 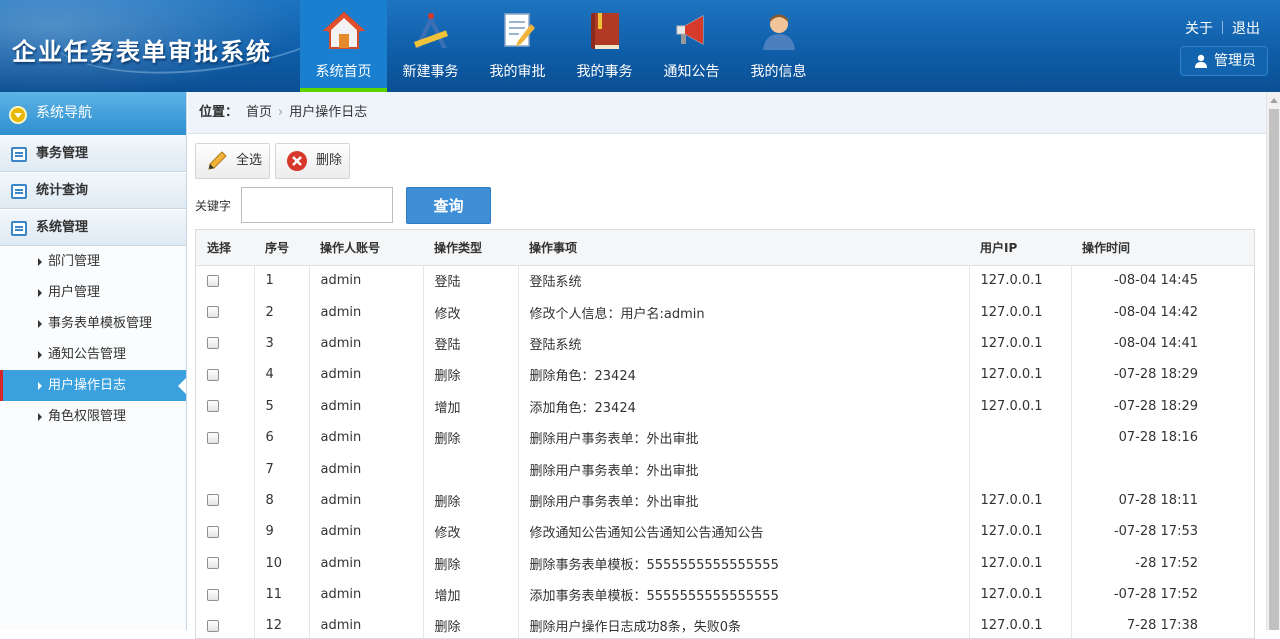 I want to click on nav-item-notice: 通知公告, so click(x=691, y=46).